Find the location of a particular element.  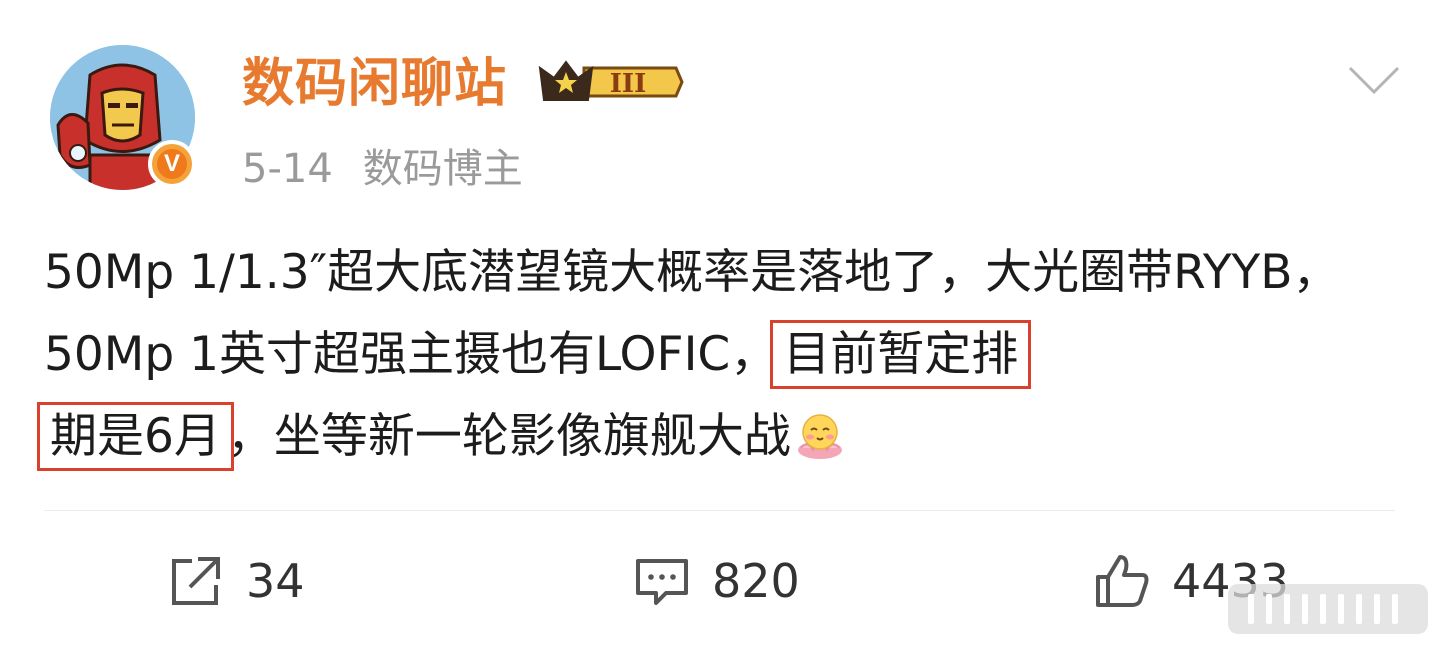

comment-count: 820 is located at coordinates (756, 581).